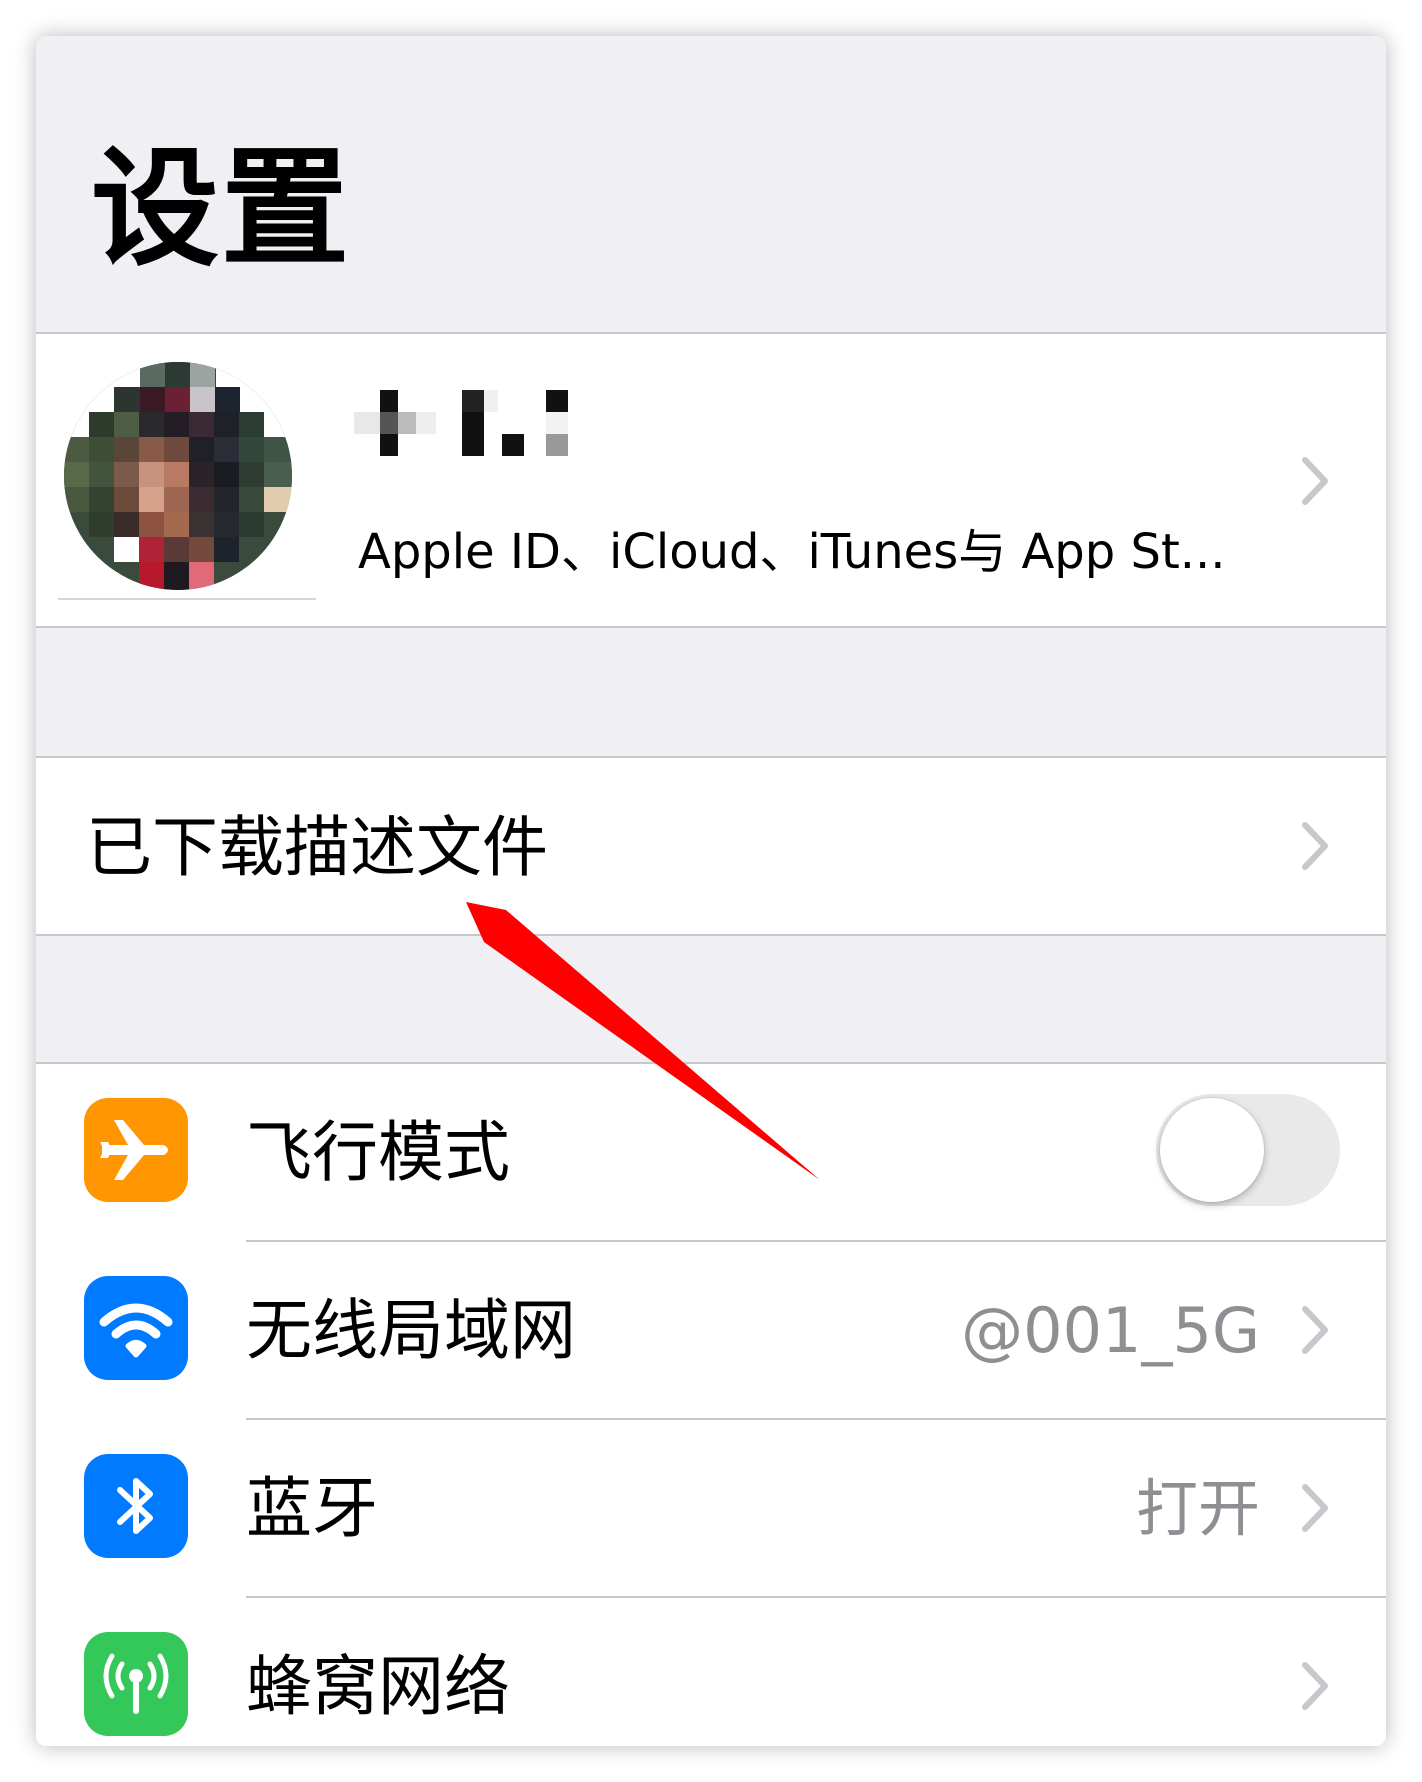 The height and width of the screenshot is (1782, 1422). What do you see at coordinates (711, 1330) in the screenshot?
I see `wlan-row: 无线局域网 @001_5G` at bounding box center [711, 1330].